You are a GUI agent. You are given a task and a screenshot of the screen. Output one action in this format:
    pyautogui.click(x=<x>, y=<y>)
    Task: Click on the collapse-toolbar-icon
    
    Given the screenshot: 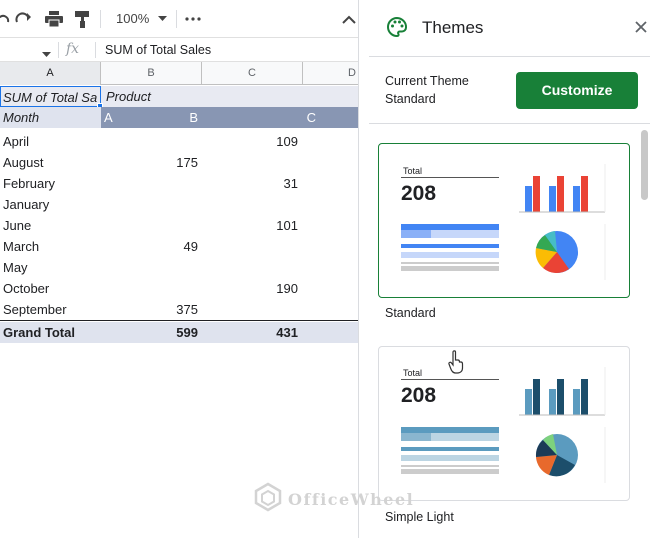 What is the action you would take?
    pyautogui.click(x=349, y=19)
    